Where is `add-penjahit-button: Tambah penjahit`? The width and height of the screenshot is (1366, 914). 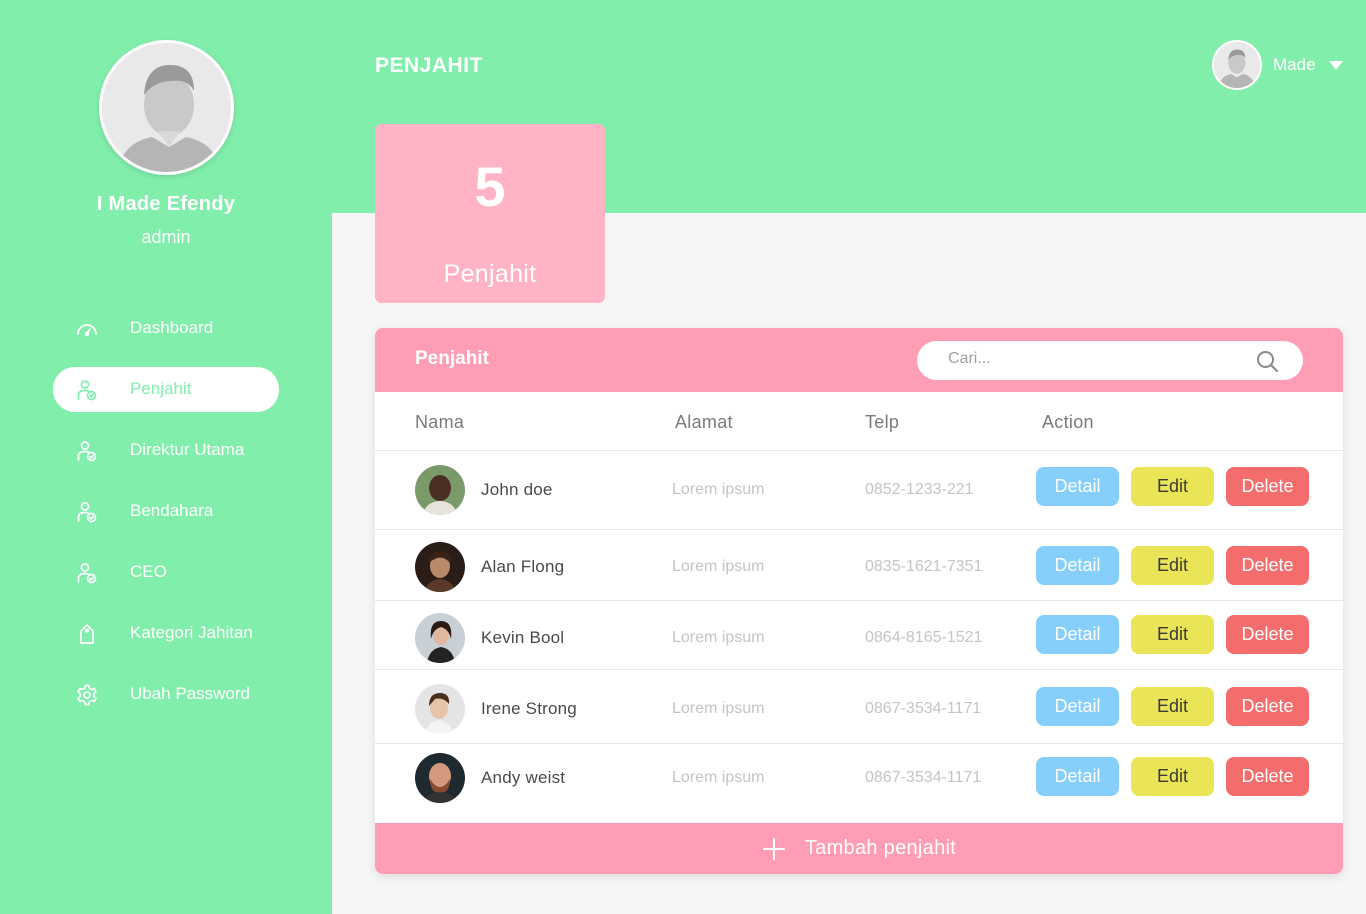 add-penjahit-button: Tambah penjahit is located at coordinates (859, 848).